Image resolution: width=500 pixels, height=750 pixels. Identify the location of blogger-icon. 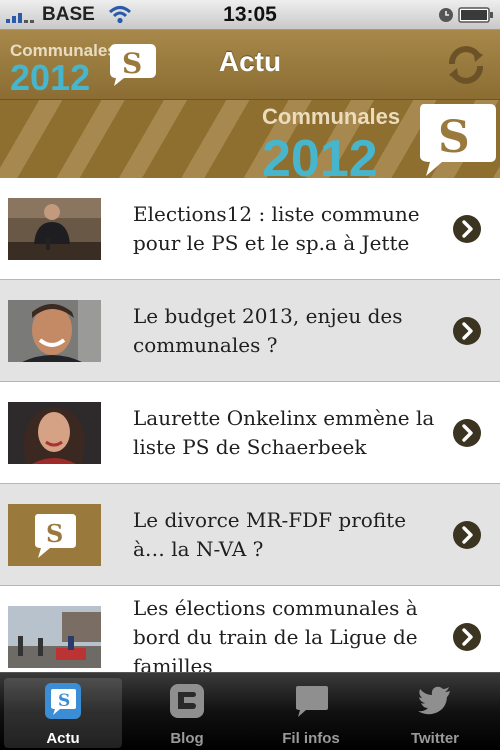
(187, 701).